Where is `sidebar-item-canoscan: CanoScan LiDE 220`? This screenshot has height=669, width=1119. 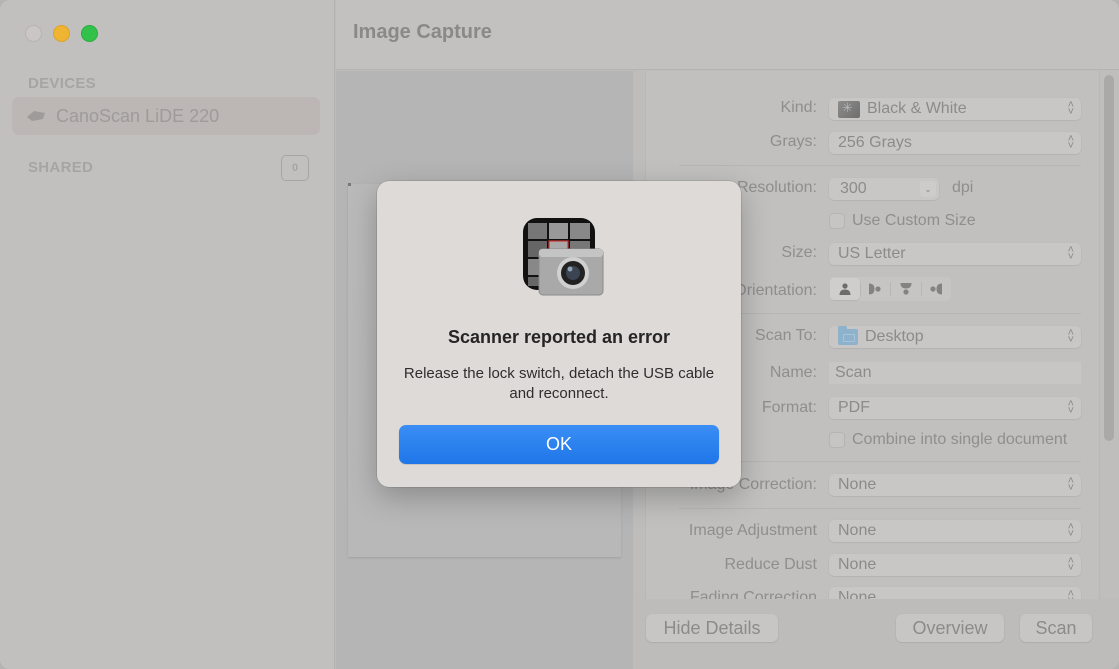
sidebar-item-canoscan: CanoScan LiDE 220 is located at coordinates (166, 116).